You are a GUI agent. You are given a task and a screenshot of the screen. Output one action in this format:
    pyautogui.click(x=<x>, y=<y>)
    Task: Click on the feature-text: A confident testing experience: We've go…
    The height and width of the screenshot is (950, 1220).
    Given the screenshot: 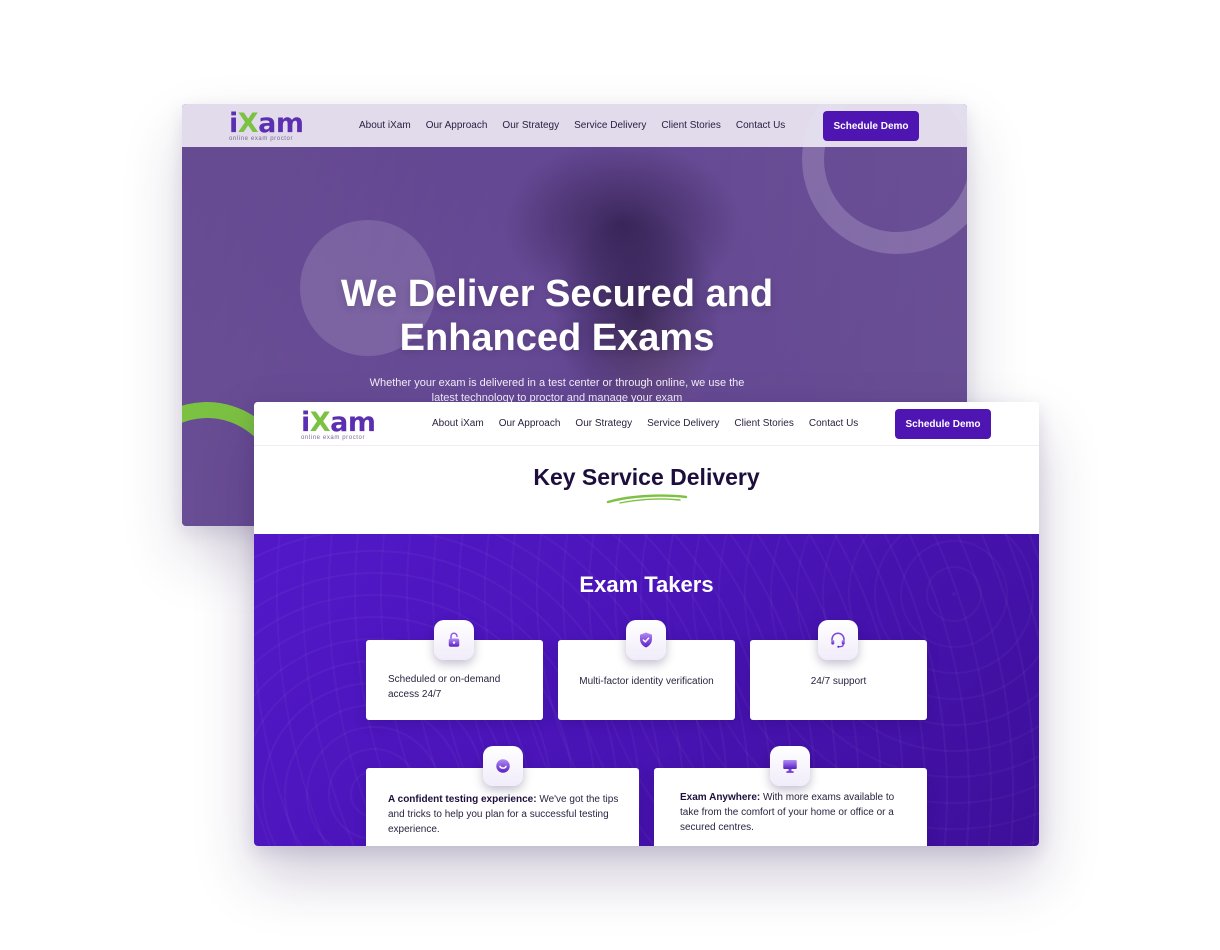 What is the action you would take?
    pyautogui.click(x=503, y=814)
    